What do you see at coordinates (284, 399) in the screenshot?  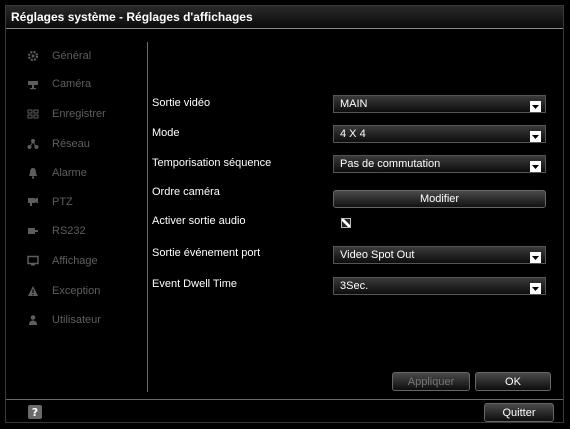 I see `footer-divider` at bounding box center [284, 399].